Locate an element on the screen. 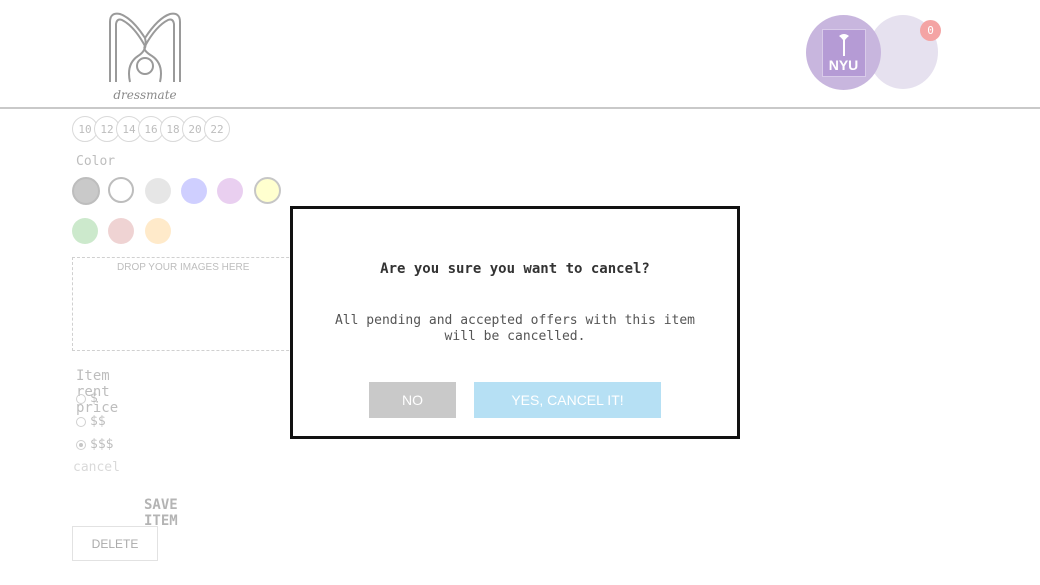  user-menu: NYU 0 is located at coordinates (876, 55).